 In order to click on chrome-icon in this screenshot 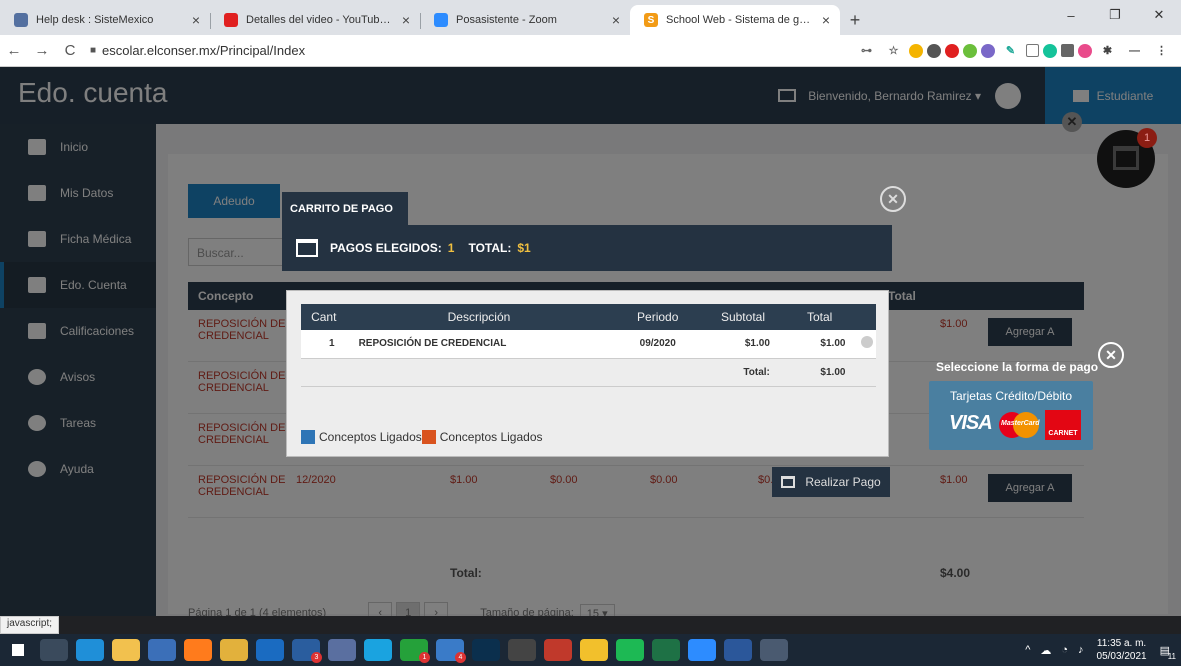, I will do `click(234, 650)`.